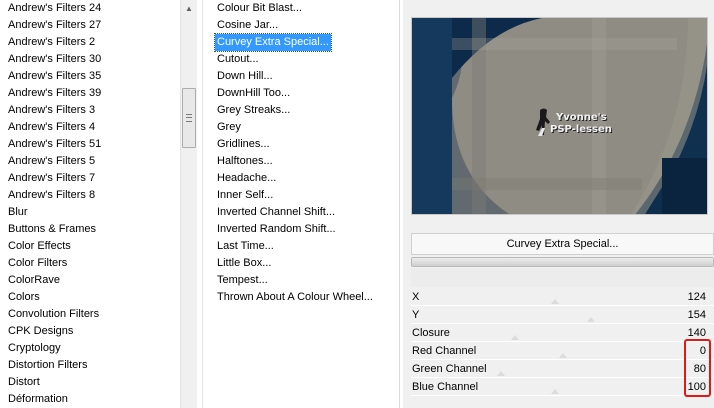 Image resolution: width=714 pixels, height=408 pixels. I want to click on row-divider, so click(562, 395).